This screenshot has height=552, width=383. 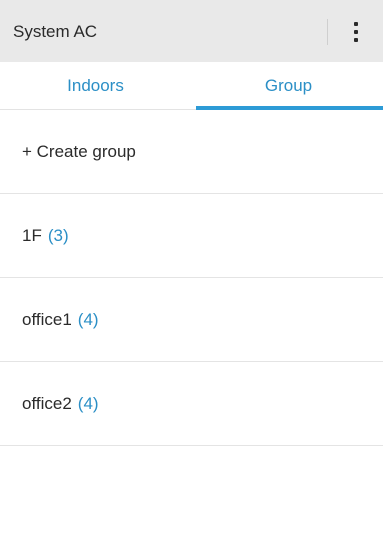 What do you see at coordinates (47, 319) in the screenshot?
I see `group-name: office1` at bounding box center [47, 319].